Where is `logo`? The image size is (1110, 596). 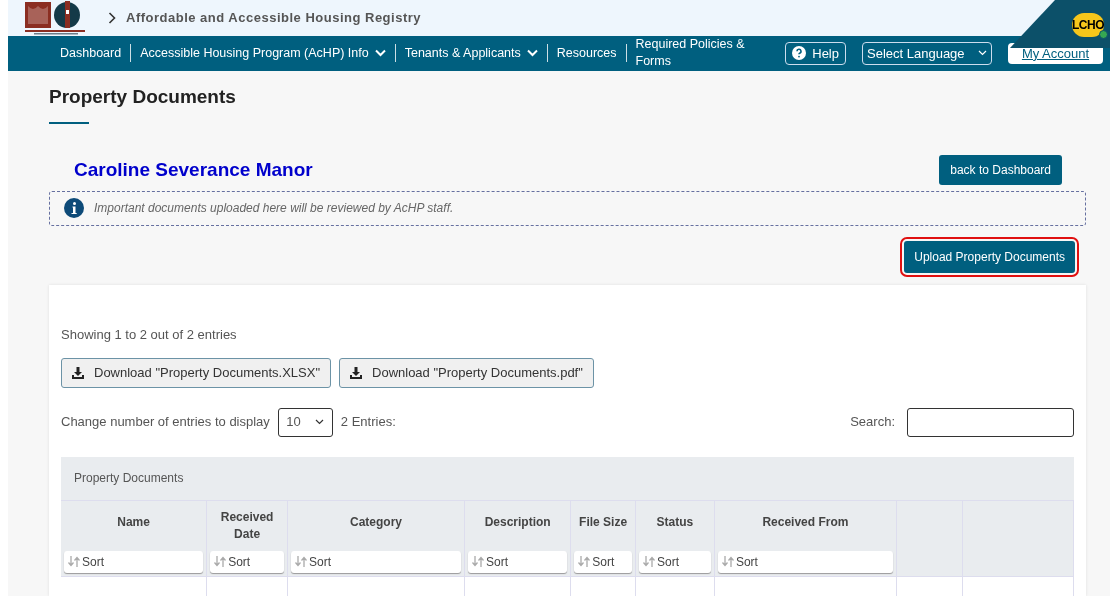 logo is located at coordinates (55, 18).